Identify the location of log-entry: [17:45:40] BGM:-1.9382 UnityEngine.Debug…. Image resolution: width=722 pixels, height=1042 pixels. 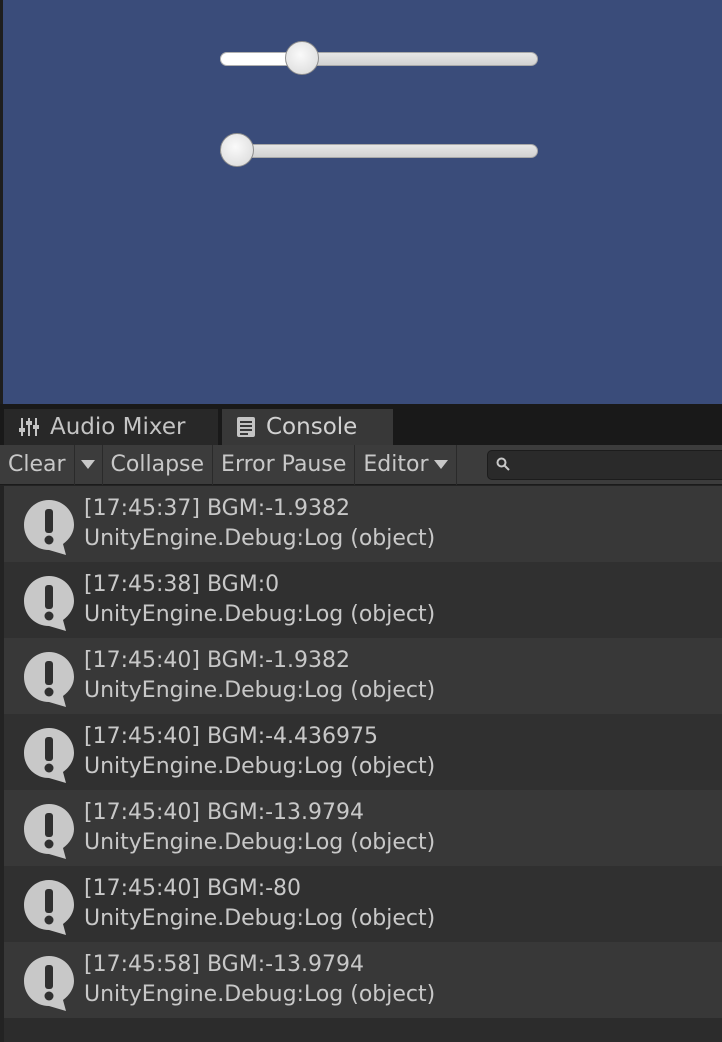
(363, 676).